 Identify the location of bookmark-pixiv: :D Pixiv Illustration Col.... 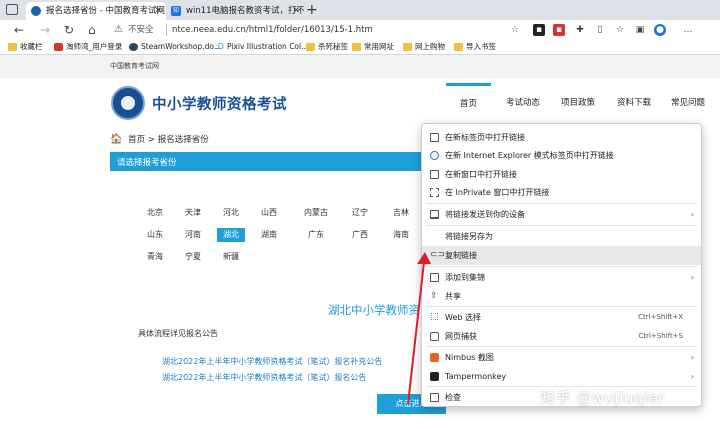
(261, 47).